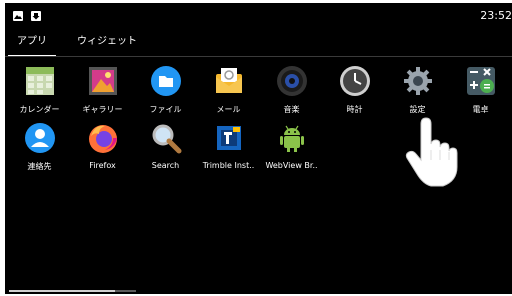 The width and height of the screenshot is (512, 296). I want to click on app-mail: メール, so click(228, 89).